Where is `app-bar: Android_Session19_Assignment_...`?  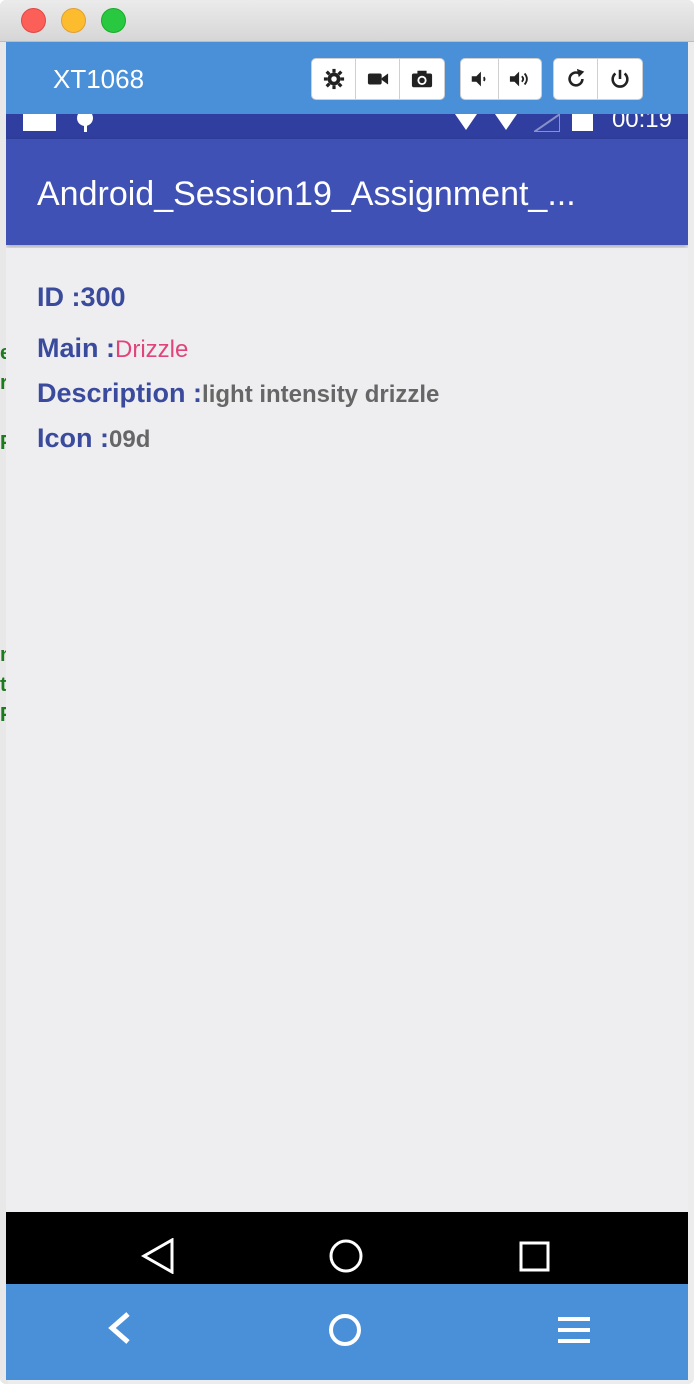 app-bar: Android_Session19_Assignment_... is located at coordinates (347, 192).